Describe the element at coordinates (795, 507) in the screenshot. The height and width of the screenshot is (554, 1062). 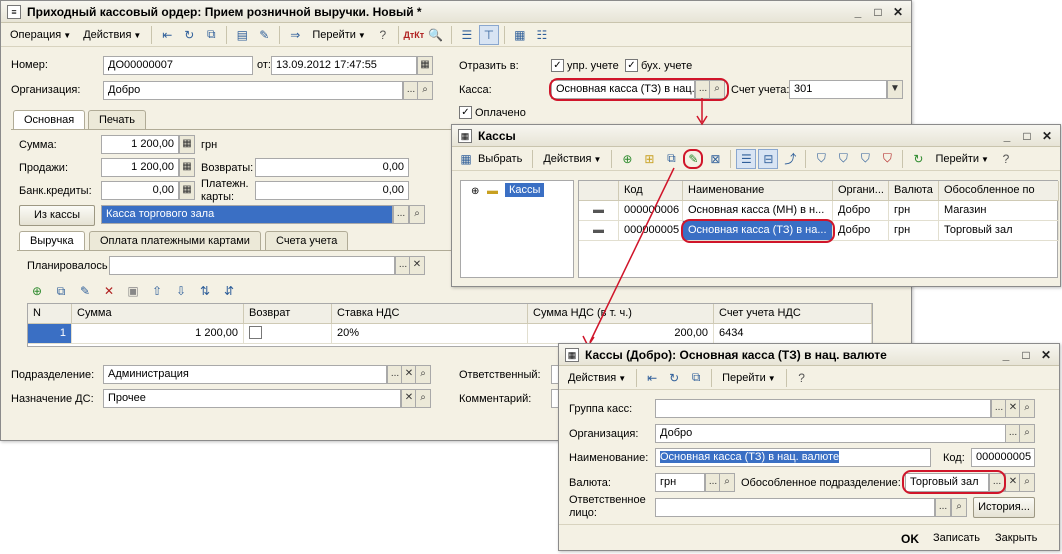
I see `responsible-person-field` at that location.